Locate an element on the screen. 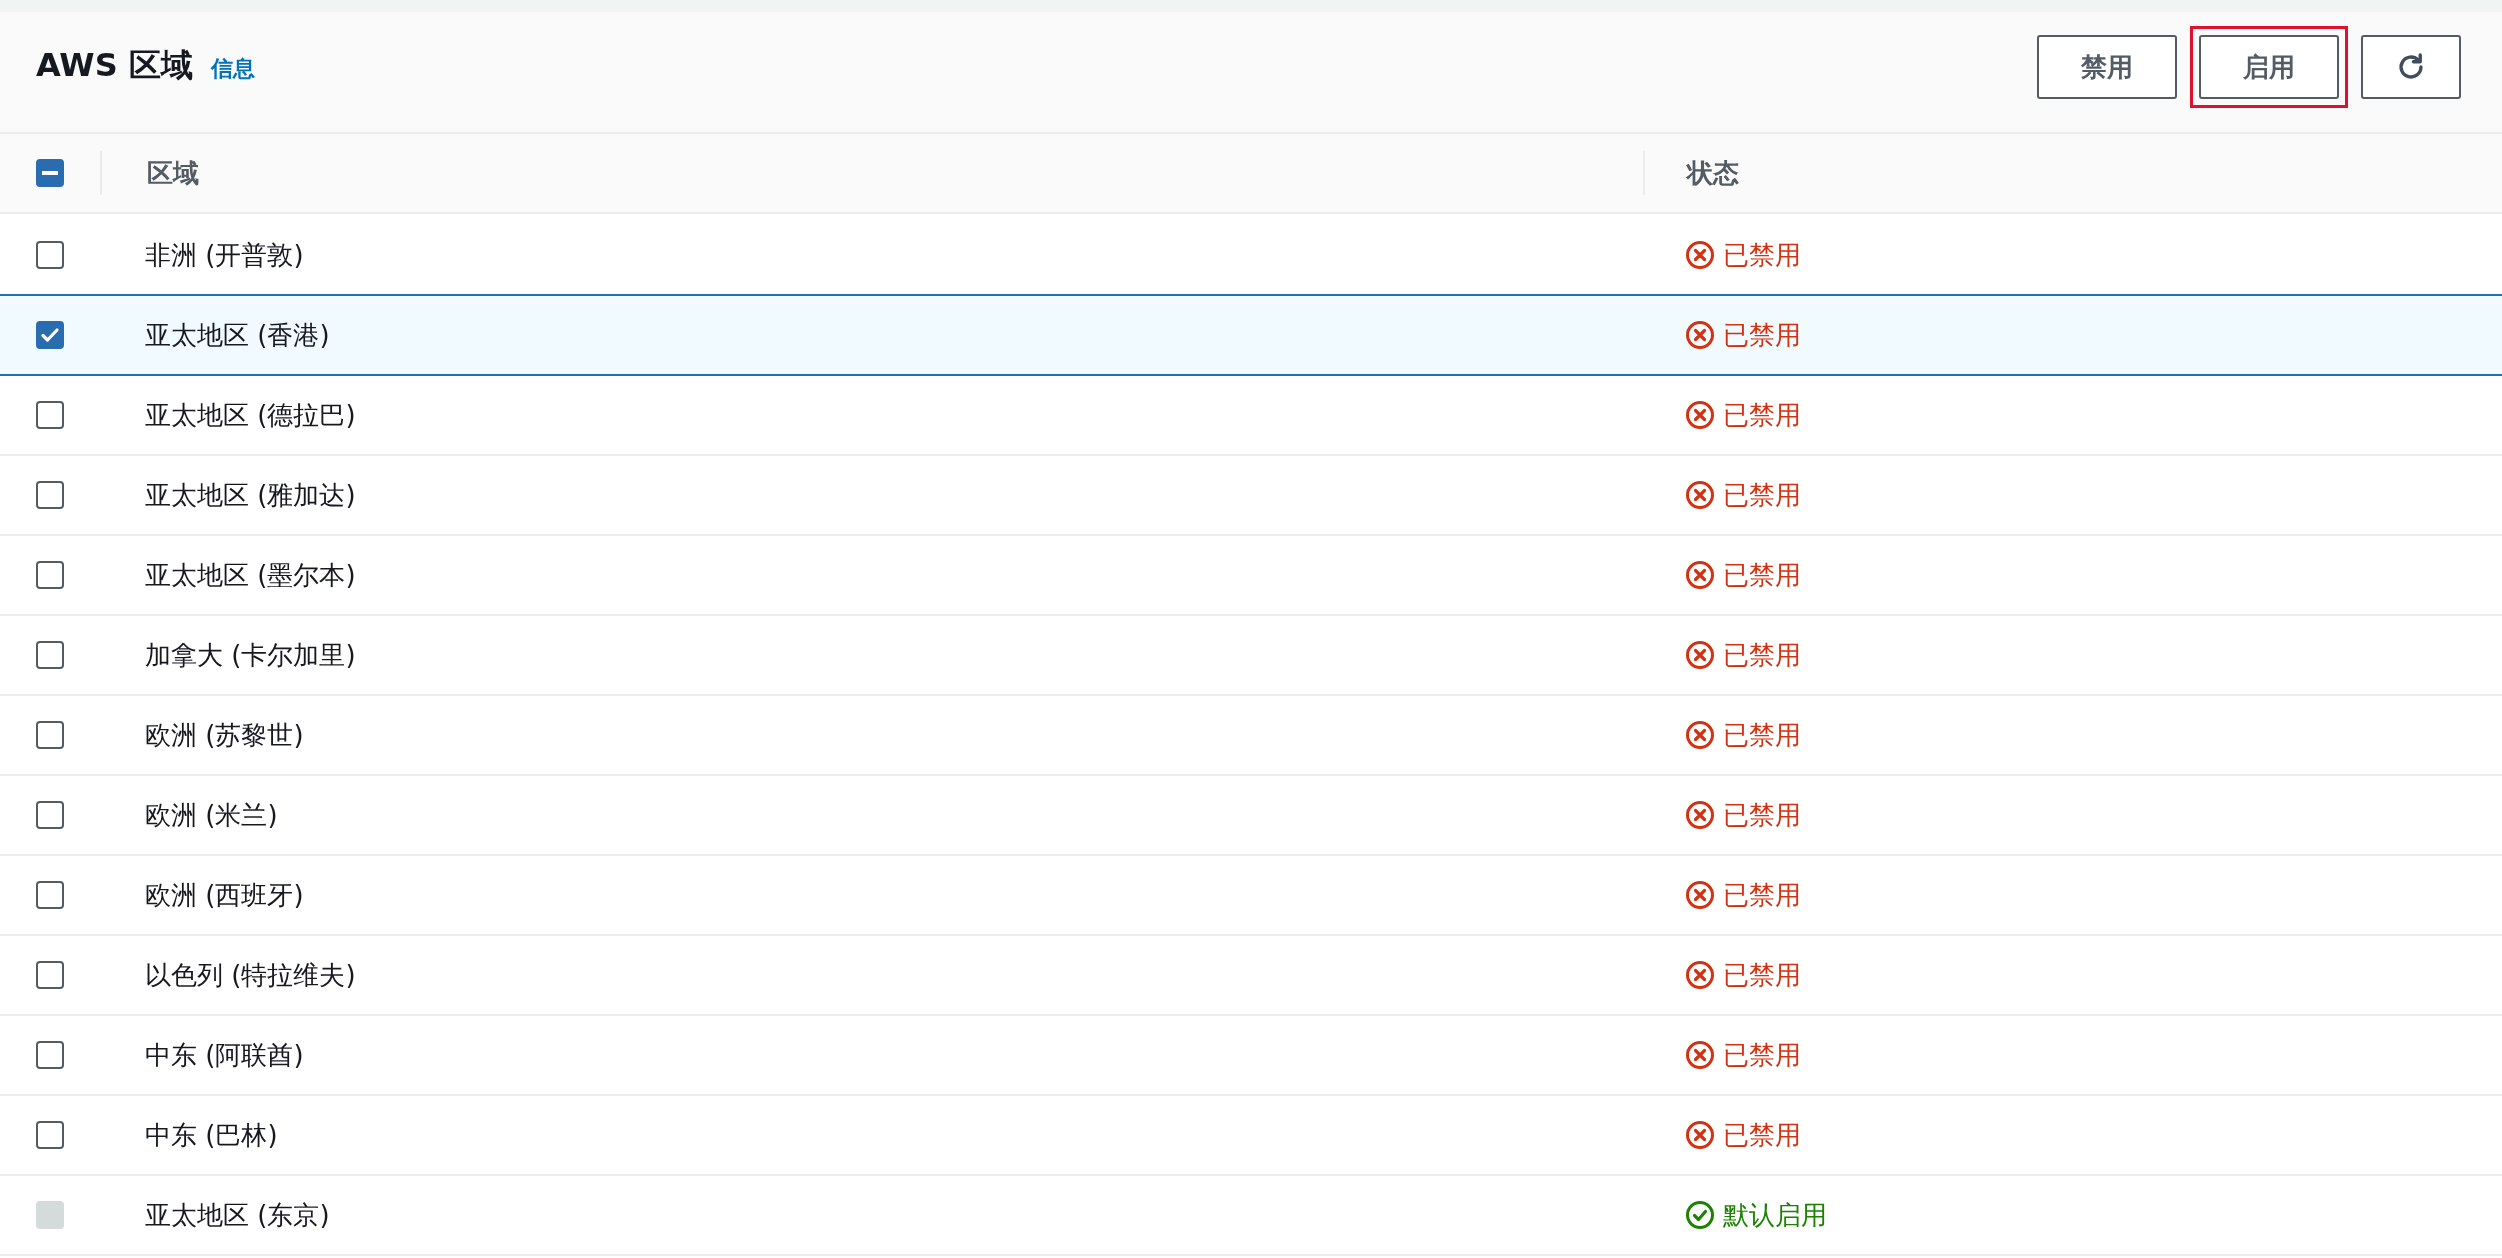 Image resolution: width=2502 pixels, height=1258 pixels. select-all-checkbox is located at coordinates (50, 173).